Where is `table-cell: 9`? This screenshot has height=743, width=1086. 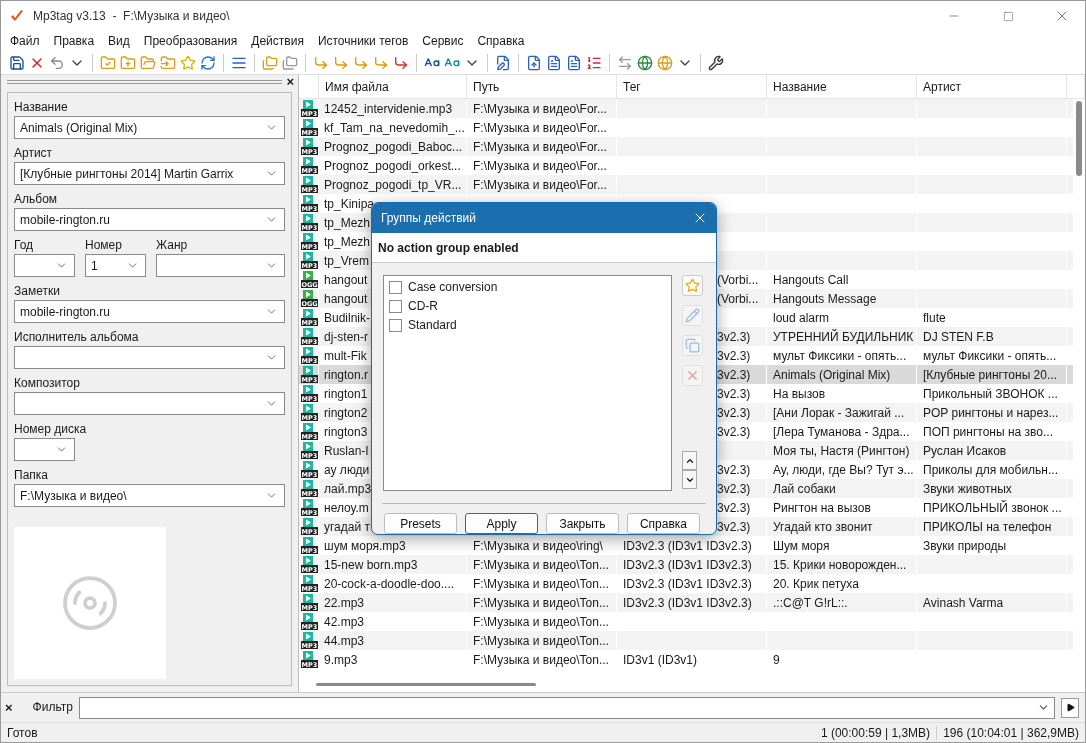
table-cell: 9 is located at coordinates (776, 659).